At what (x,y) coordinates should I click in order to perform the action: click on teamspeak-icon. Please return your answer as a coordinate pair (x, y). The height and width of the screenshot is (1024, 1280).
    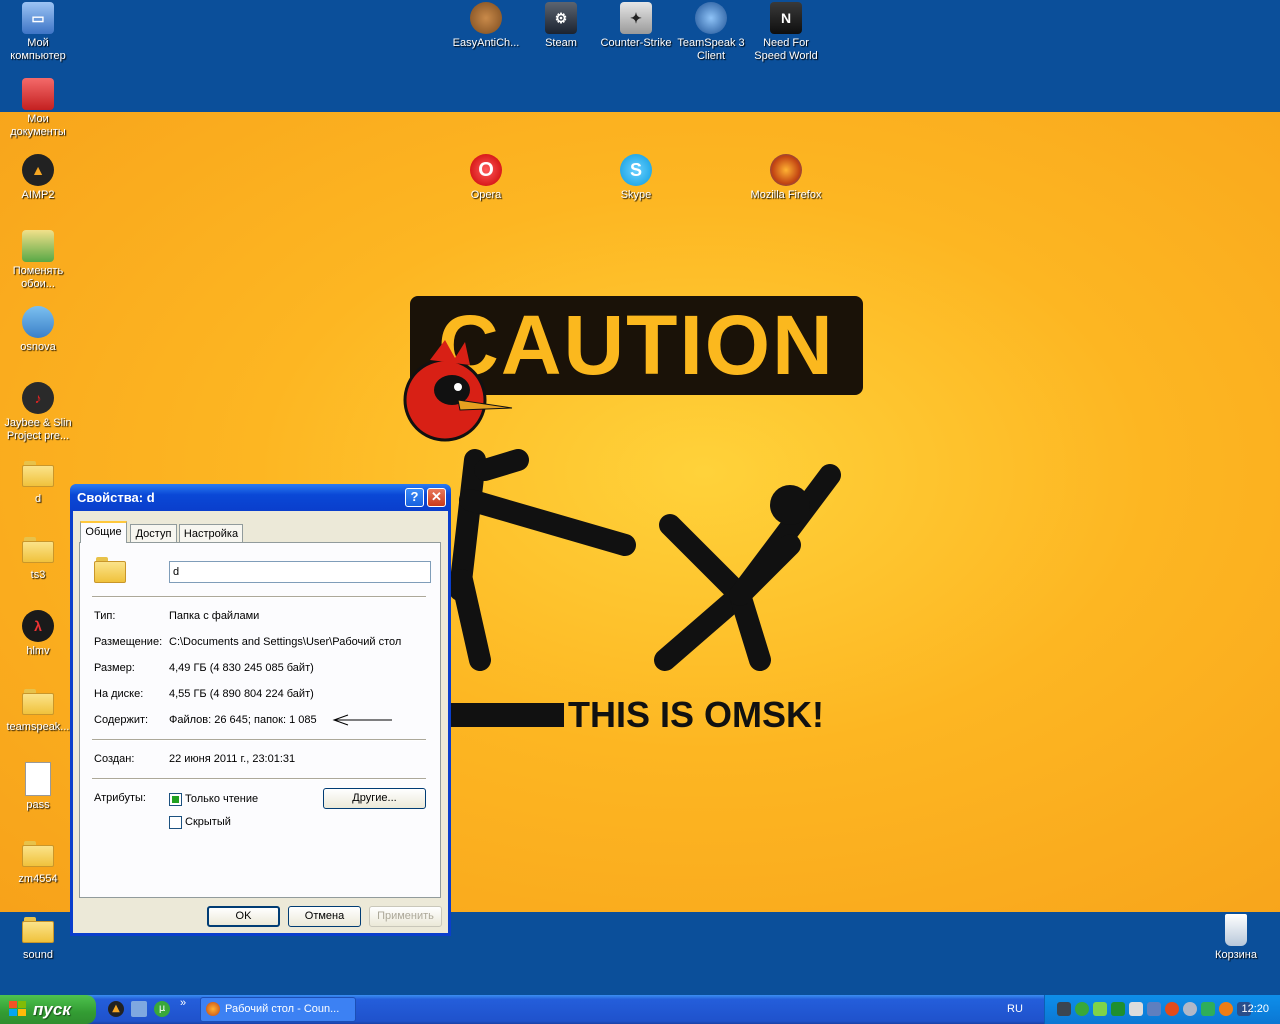
    Looking at the image, I should click on (711, 18).